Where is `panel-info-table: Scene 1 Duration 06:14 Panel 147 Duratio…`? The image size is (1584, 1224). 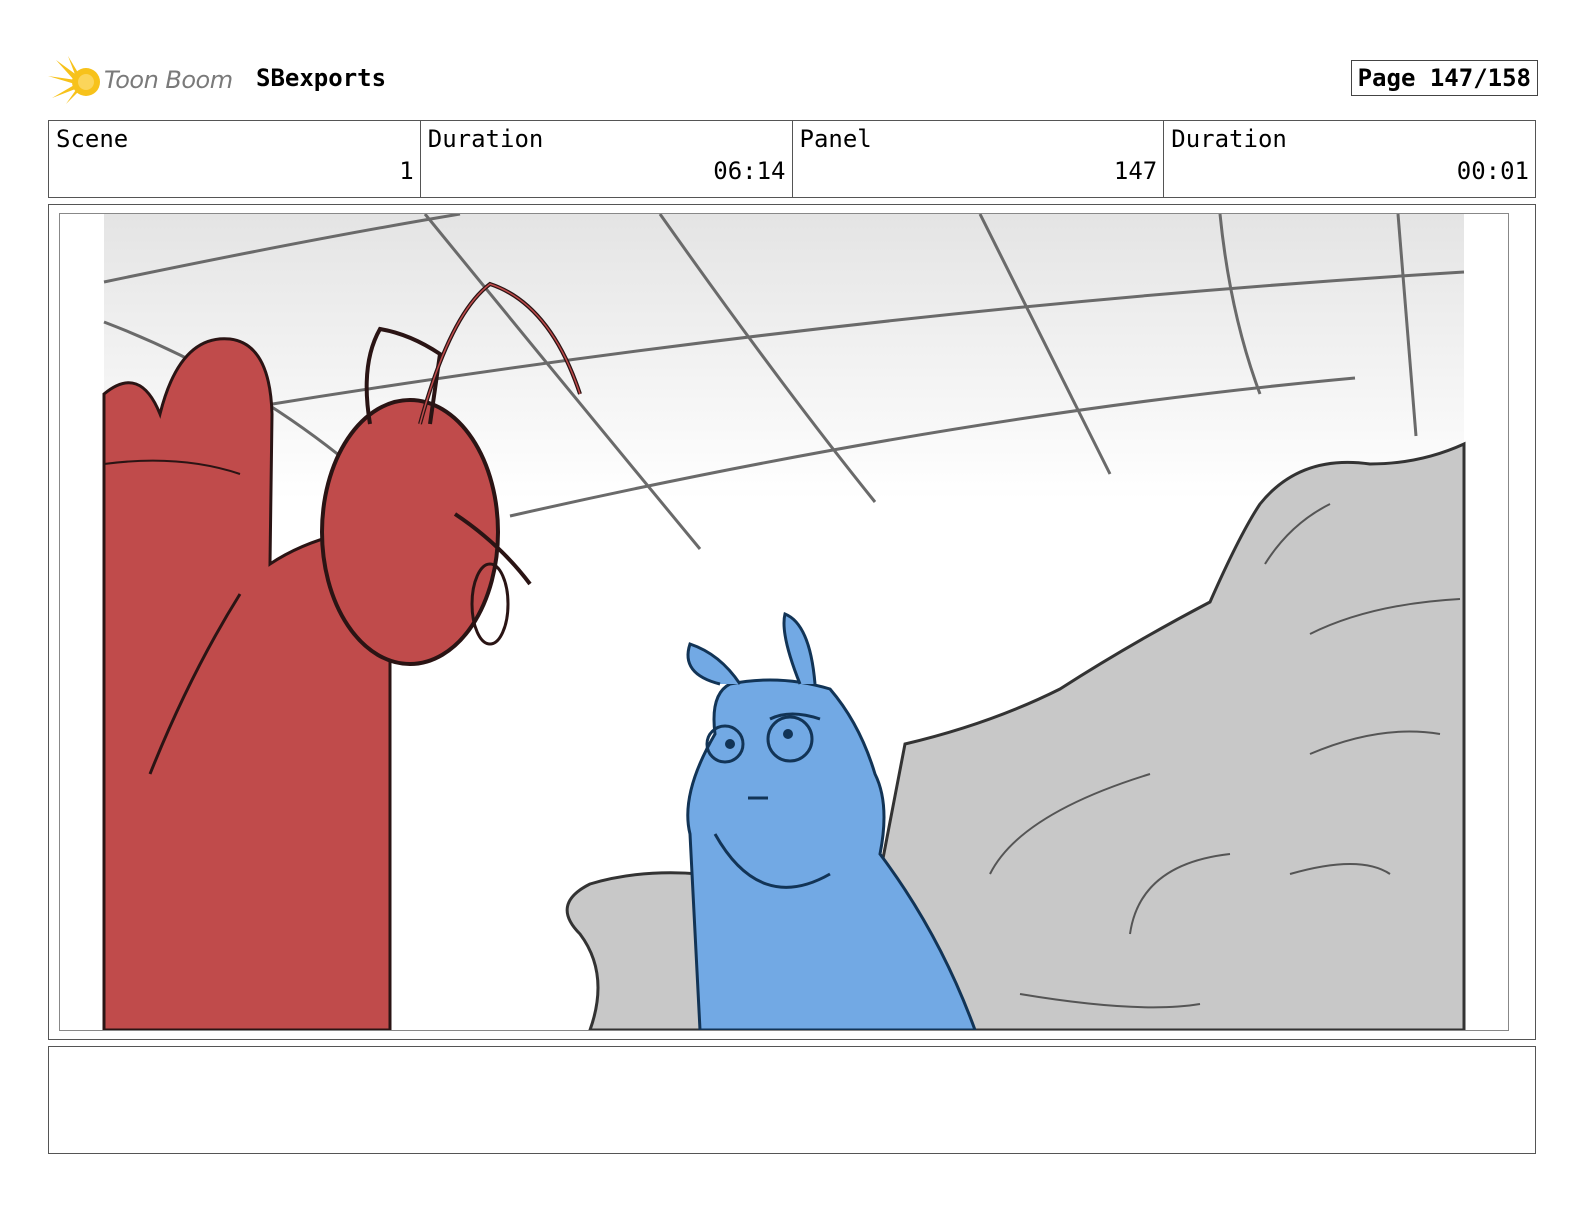 panel-info-table: Scene 1 Duration 06:14 Panel 147 Duratio… is located at coordinates (792, 159).